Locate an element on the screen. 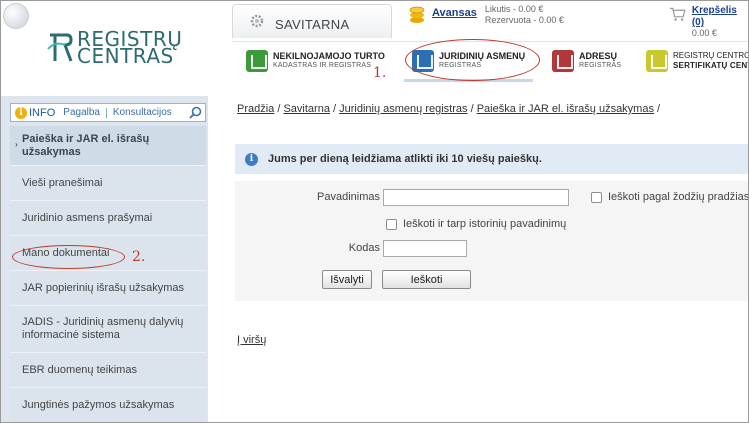 The width and height of the screenshot is (749, 423). nav-sub: SERTIFIKATŲ CENT is located at coordinates (711, 65).